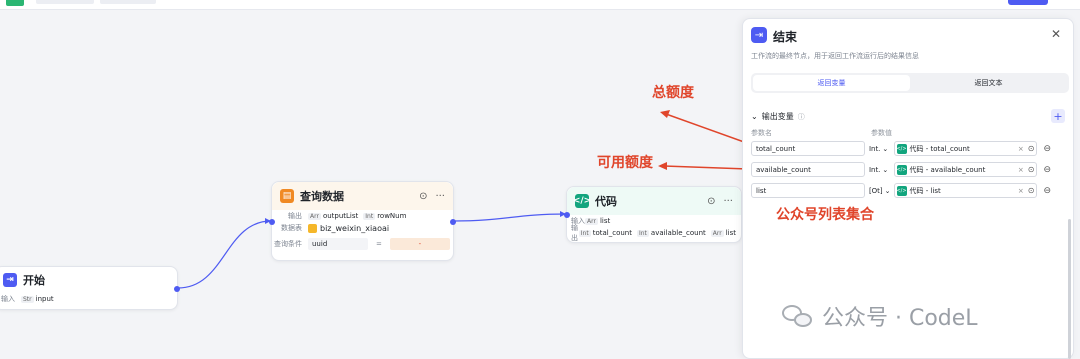 The height and width of the screenshot is (359, 1080). I want to click on input-name: input, so click(44, 299).